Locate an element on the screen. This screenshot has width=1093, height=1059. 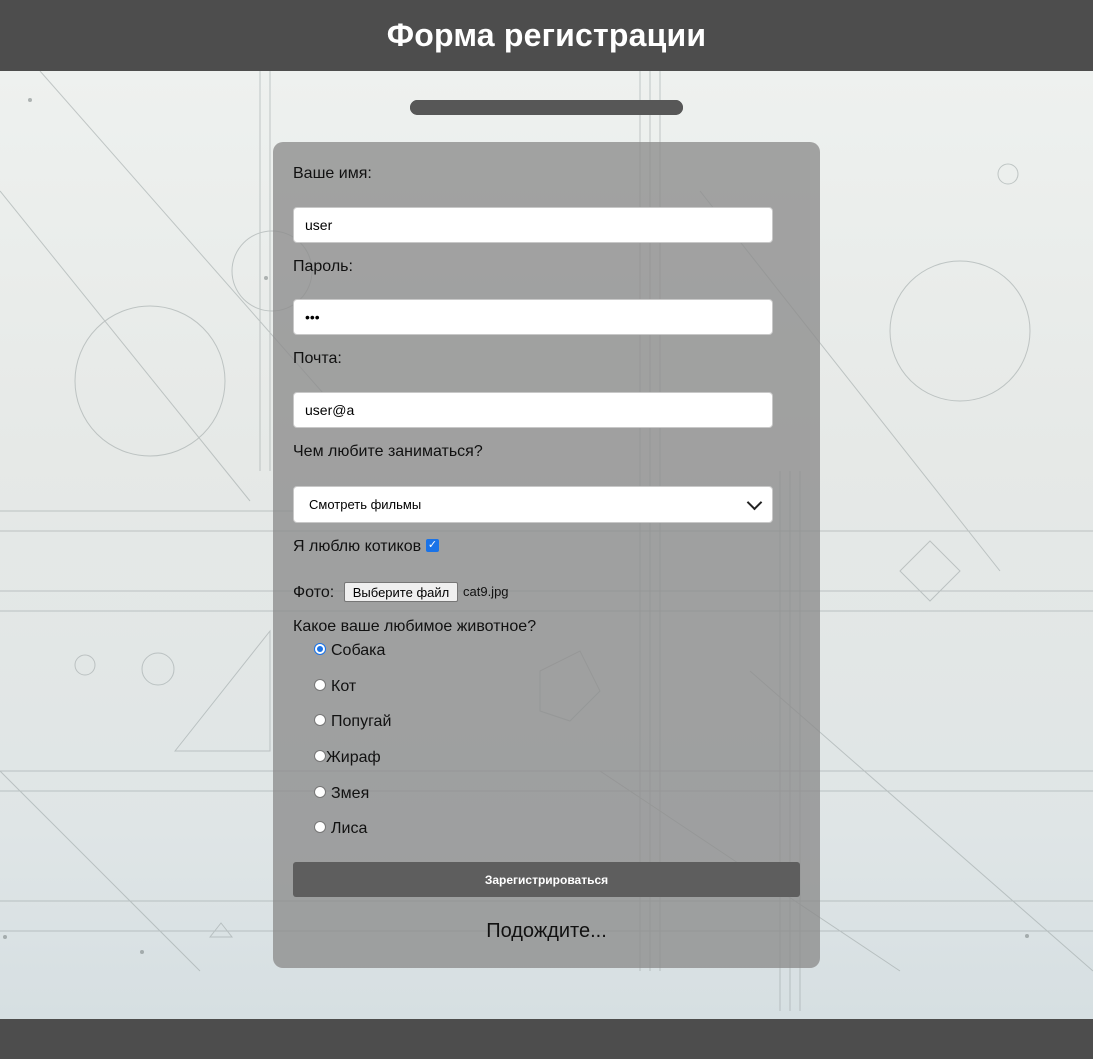
radio-fox is located at coordinates (320, 827).